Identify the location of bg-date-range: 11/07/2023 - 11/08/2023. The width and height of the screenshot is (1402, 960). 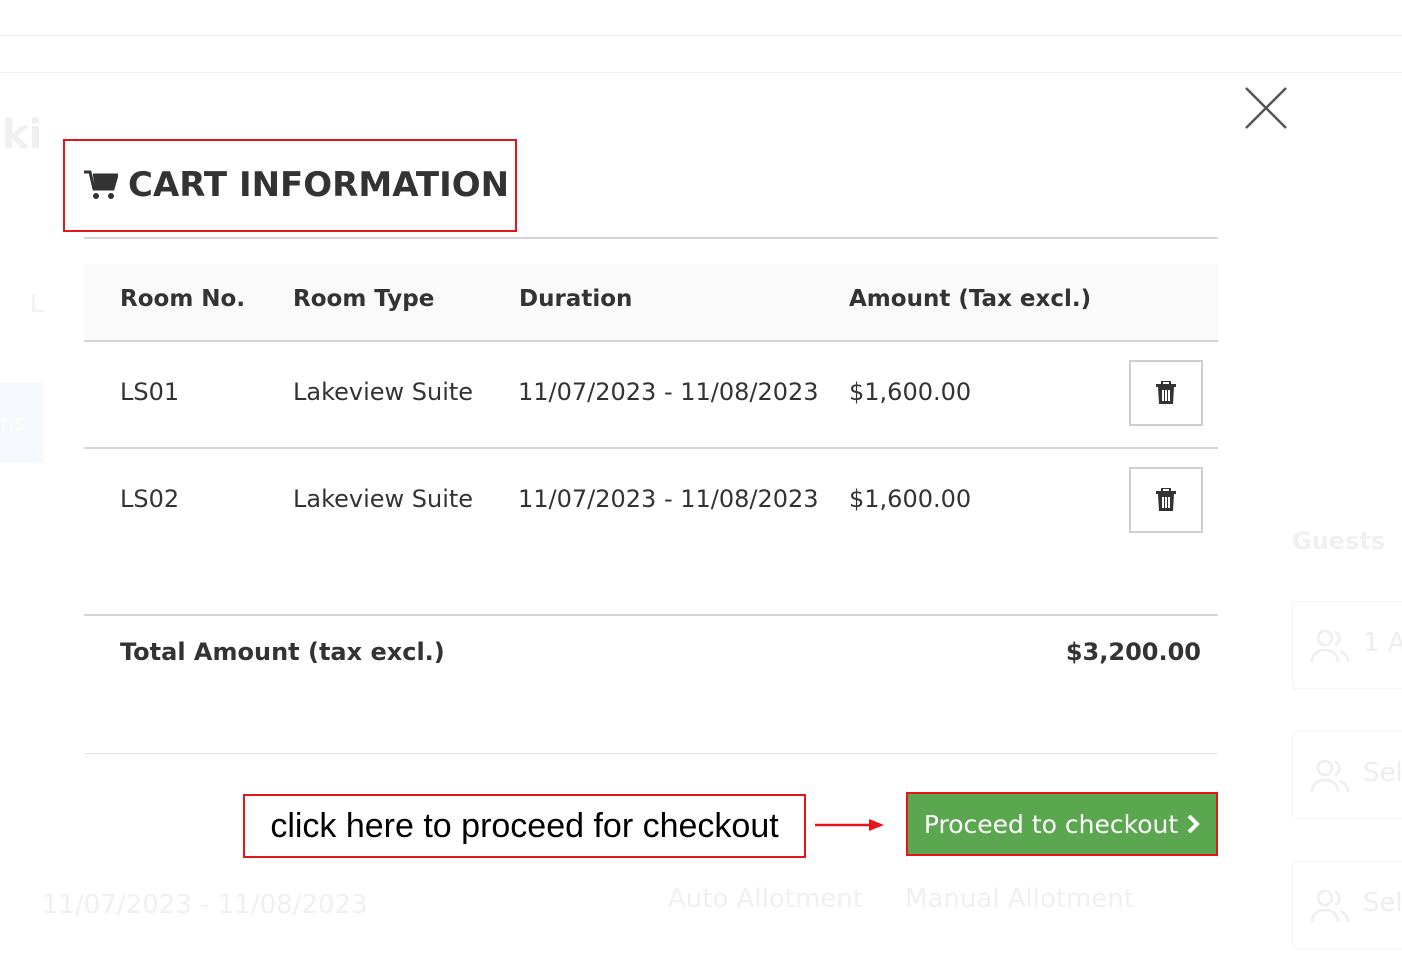
(205, 905).